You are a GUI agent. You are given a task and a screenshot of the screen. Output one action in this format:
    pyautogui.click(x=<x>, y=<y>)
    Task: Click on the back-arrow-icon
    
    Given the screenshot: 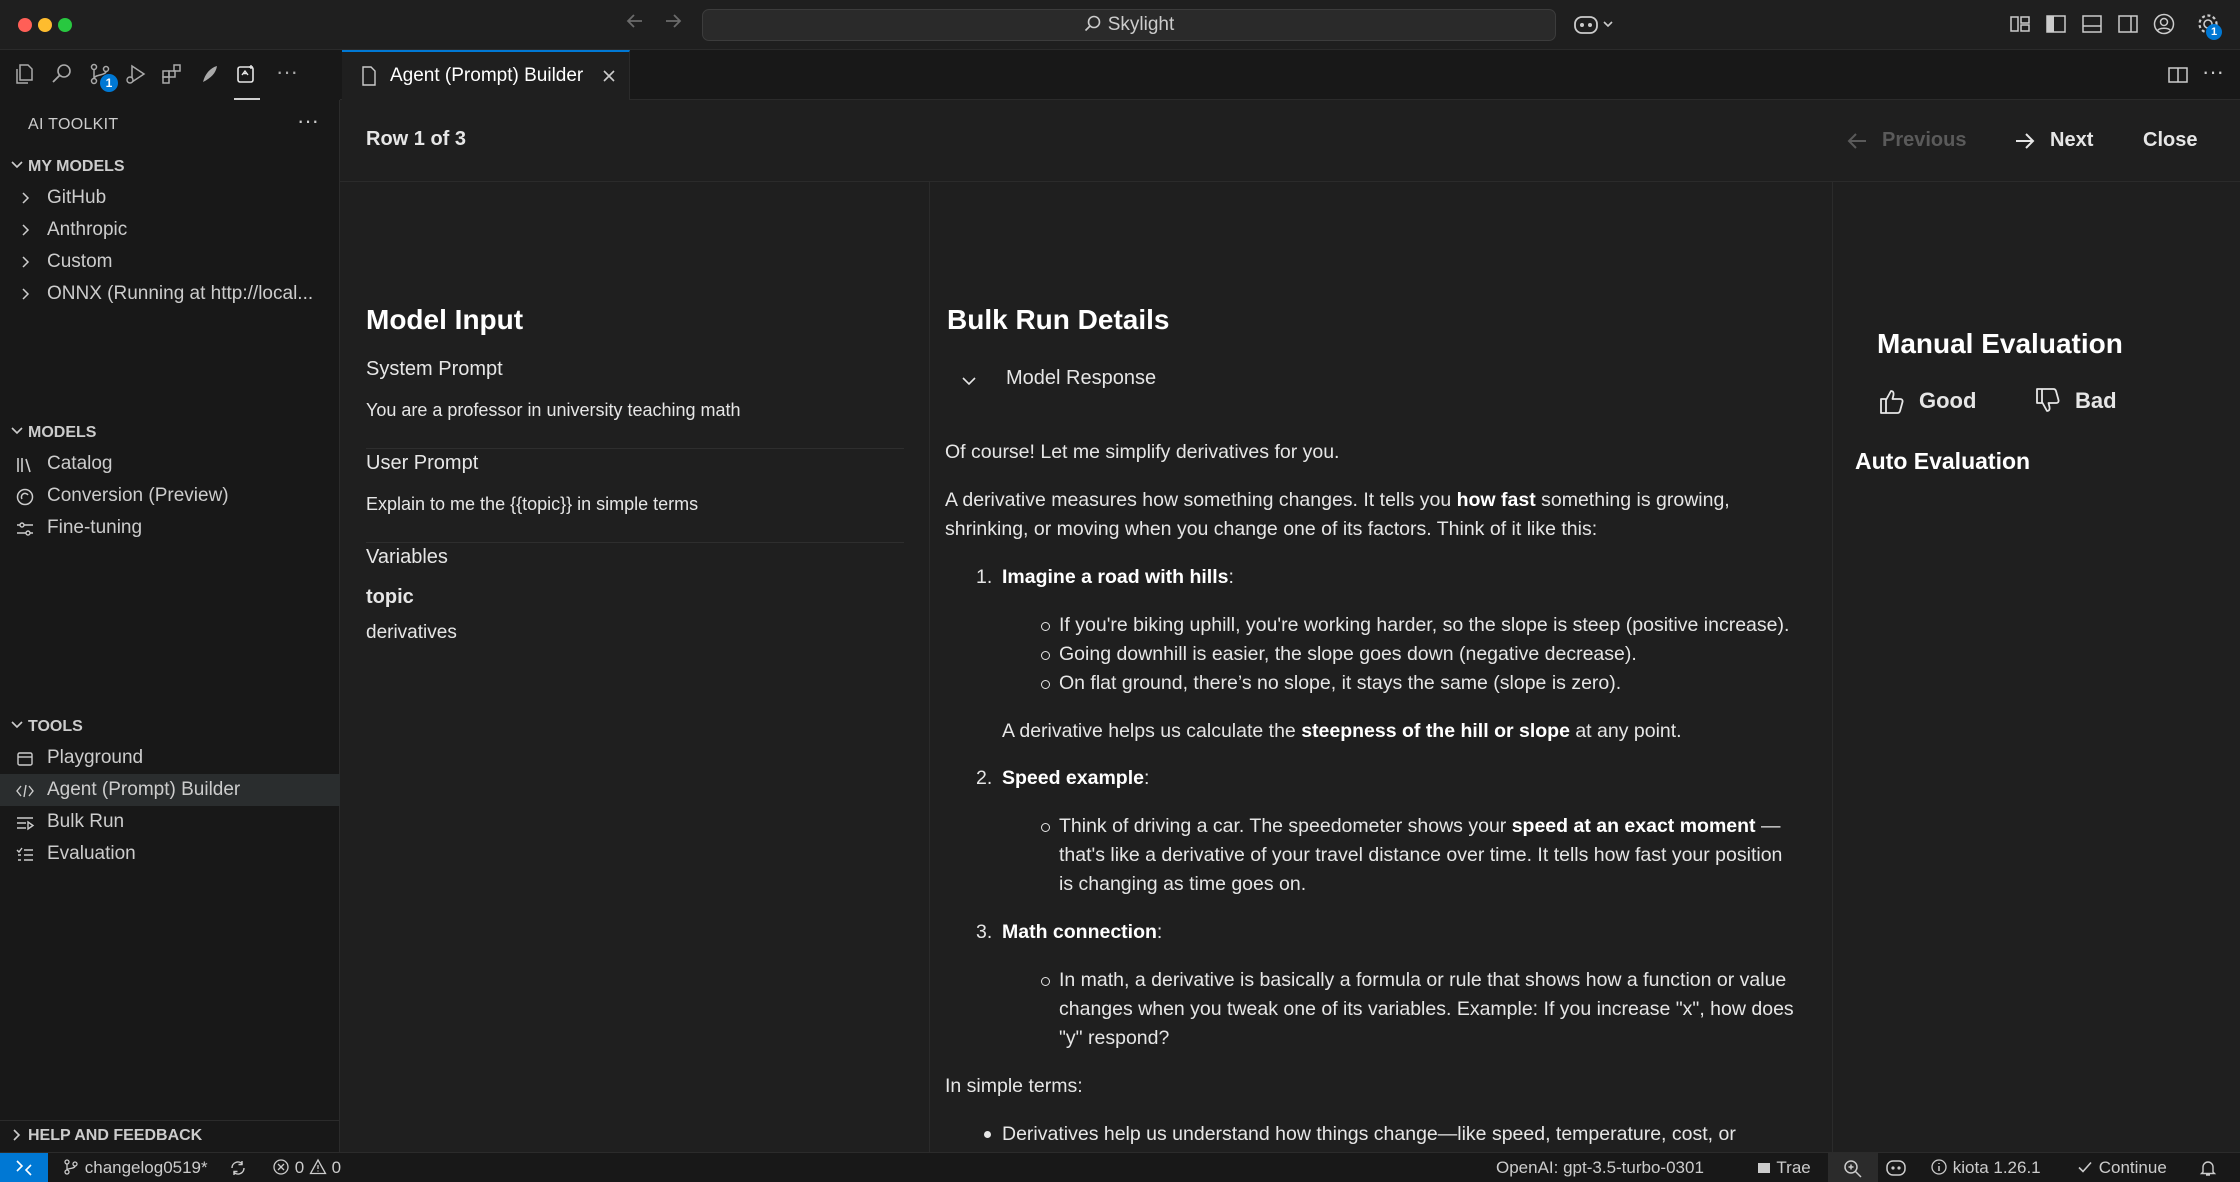 What is the action you would take?
    pyautogui.click(x=635, y=25)
    